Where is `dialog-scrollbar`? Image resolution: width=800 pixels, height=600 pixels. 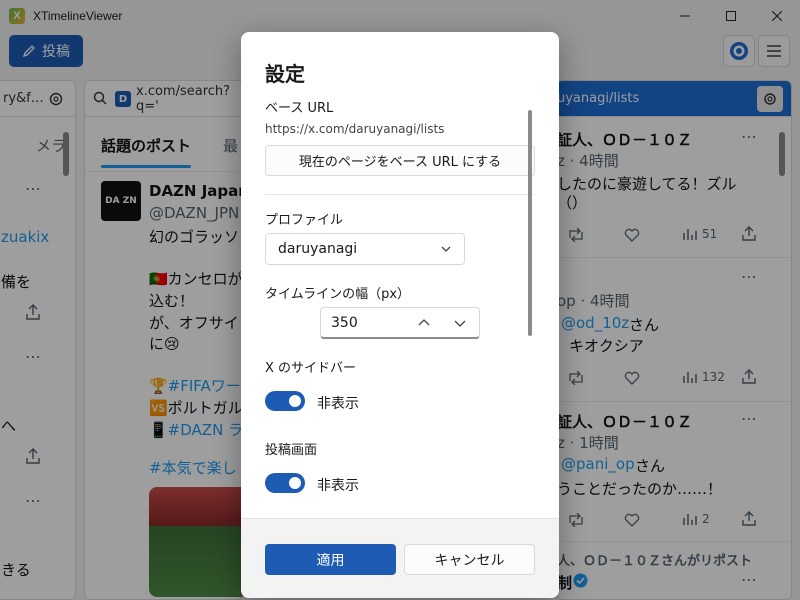 dialog-scrollbar is located at coordinates (530, 223).